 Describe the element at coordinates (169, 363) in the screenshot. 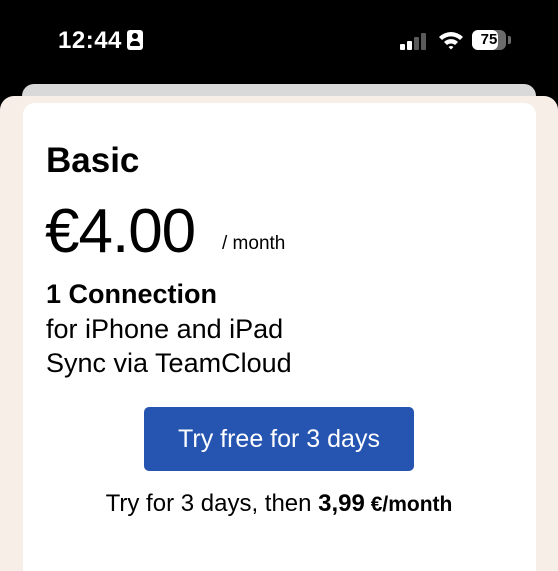

I see `feature-sync: Sync via TeamCloud` at that location.